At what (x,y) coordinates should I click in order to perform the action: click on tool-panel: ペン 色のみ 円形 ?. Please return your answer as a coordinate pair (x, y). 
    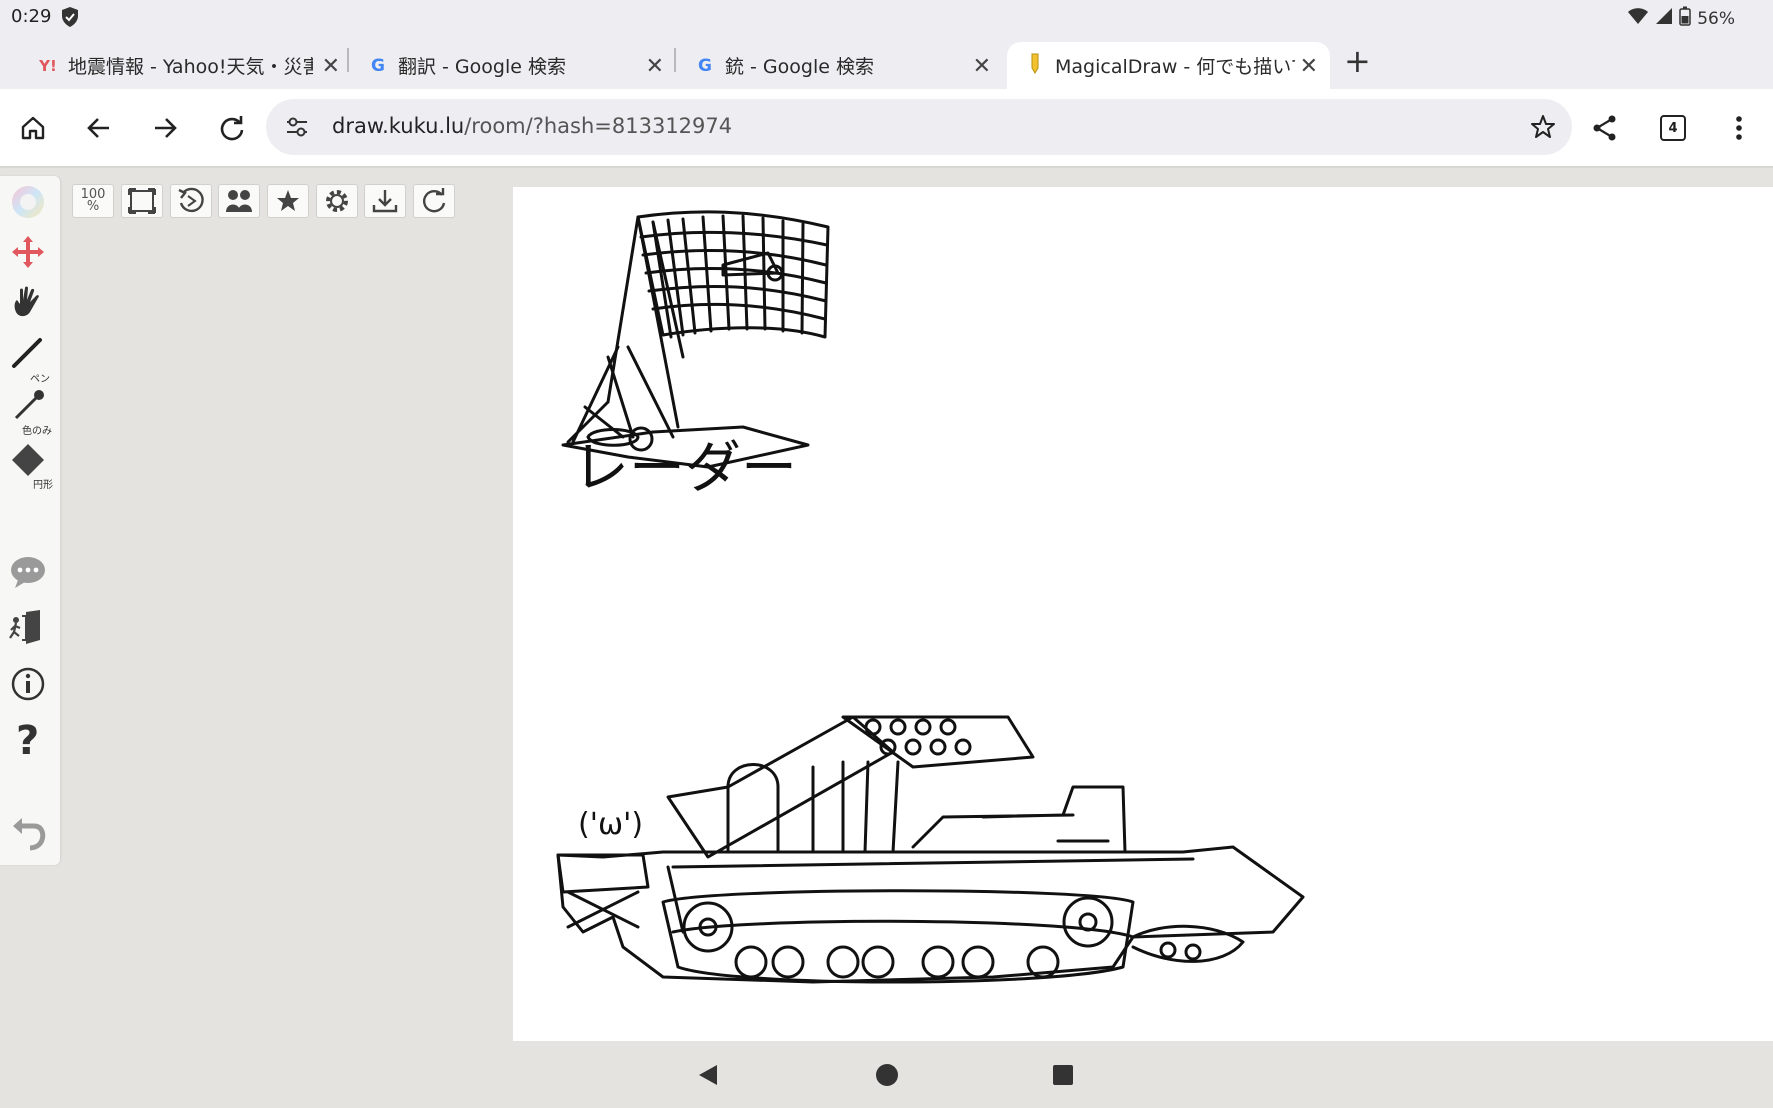
    Looking at the image, I should click on (30, 520).